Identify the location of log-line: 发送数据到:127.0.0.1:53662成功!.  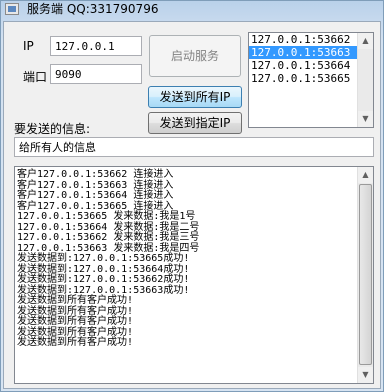
(103, 279).